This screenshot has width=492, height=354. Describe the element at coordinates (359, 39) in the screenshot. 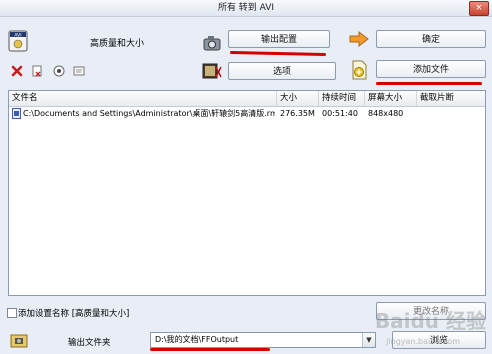

I see `arrow-right-icon` at that location.